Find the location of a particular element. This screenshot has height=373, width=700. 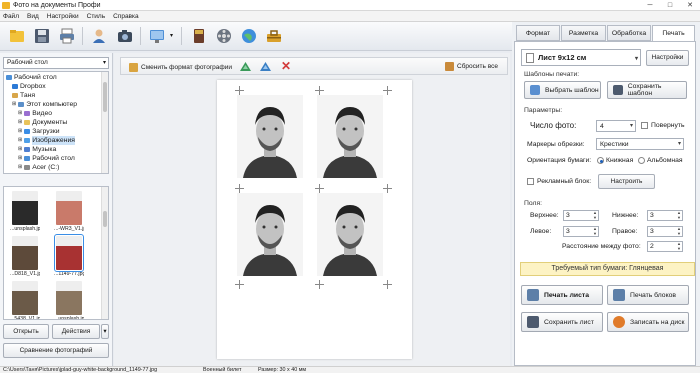

photo-thumbnail: ...D818_V1.jpg is located at coordinates (25, 256).